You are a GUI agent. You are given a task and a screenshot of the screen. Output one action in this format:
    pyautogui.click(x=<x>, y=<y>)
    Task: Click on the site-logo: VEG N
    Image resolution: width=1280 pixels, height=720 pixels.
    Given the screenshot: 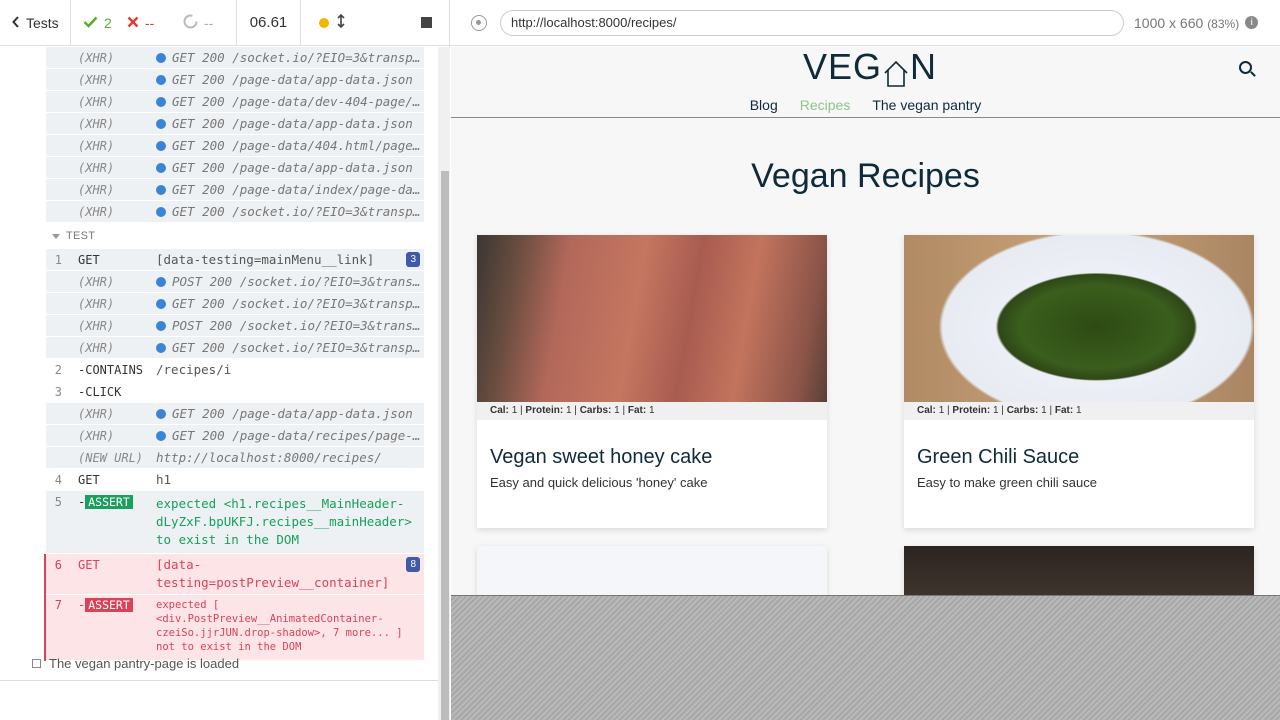 What is the action you would take?
    pyautogui.click(x=870, y=67)
    